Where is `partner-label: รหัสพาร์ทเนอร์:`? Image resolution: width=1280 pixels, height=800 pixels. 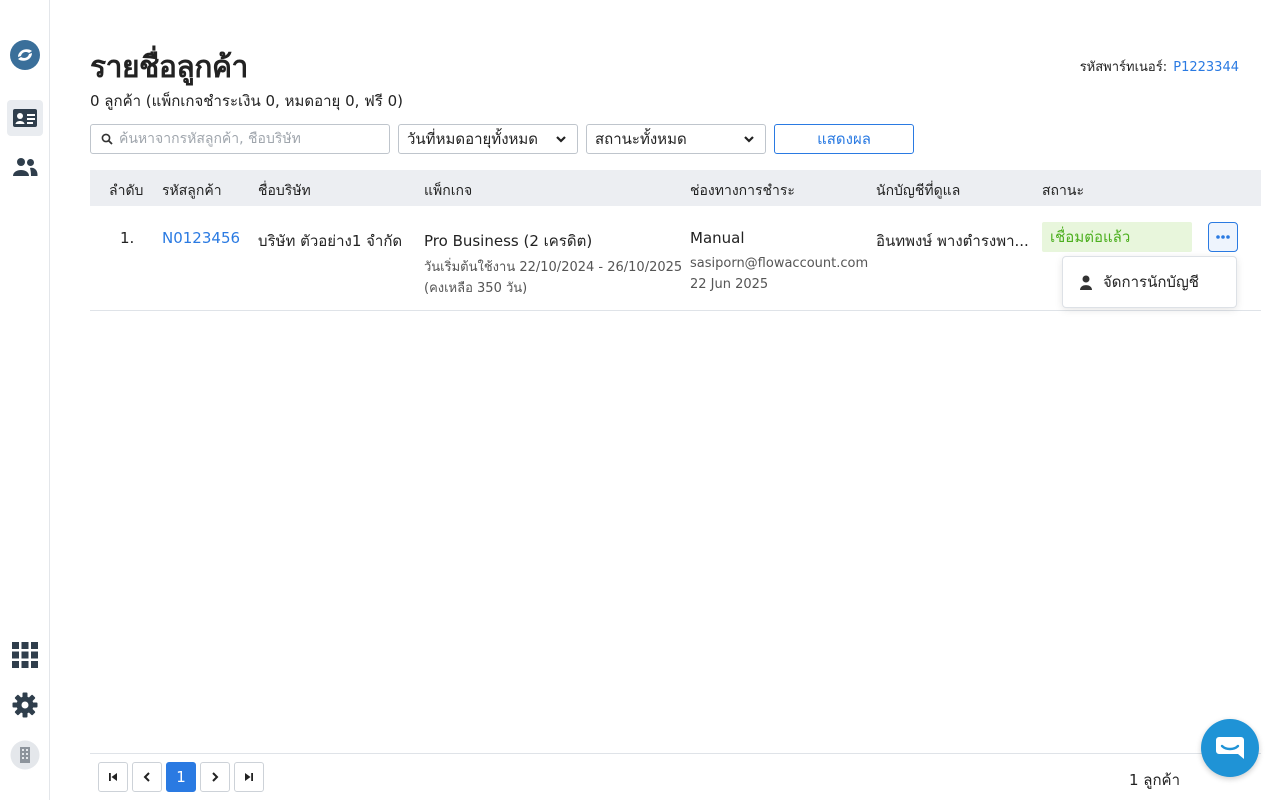
partner-label: รหัสพาร์ทเนอร์: is located at coordinates (1123, 67).